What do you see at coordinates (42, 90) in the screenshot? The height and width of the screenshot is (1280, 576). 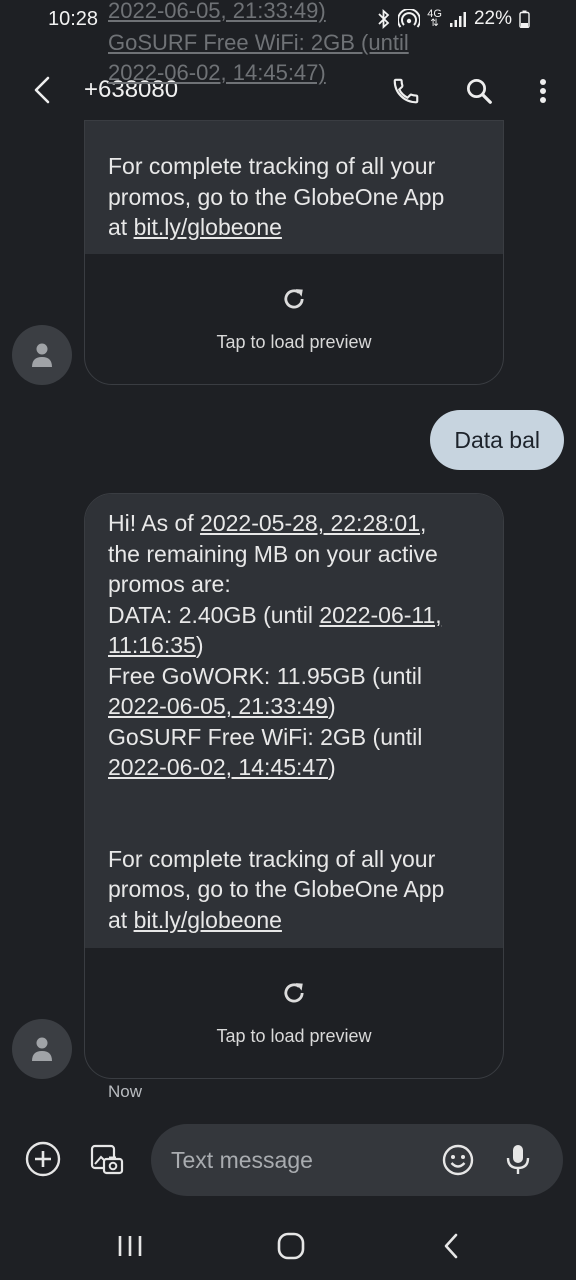 I see `back-arrow-icon` at bounding box center [42, 90].